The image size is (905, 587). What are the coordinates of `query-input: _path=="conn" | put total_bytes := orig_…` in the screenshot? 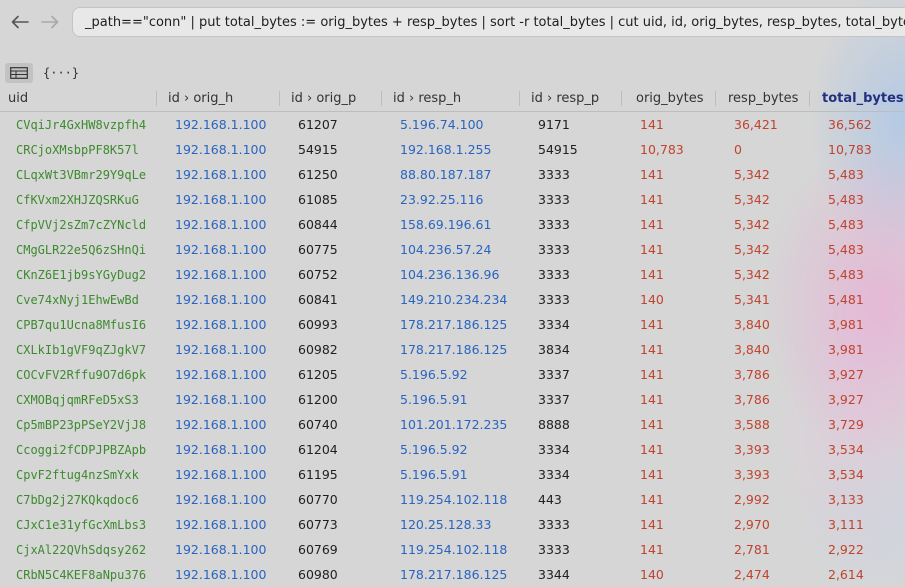 It's located at (488, 22).